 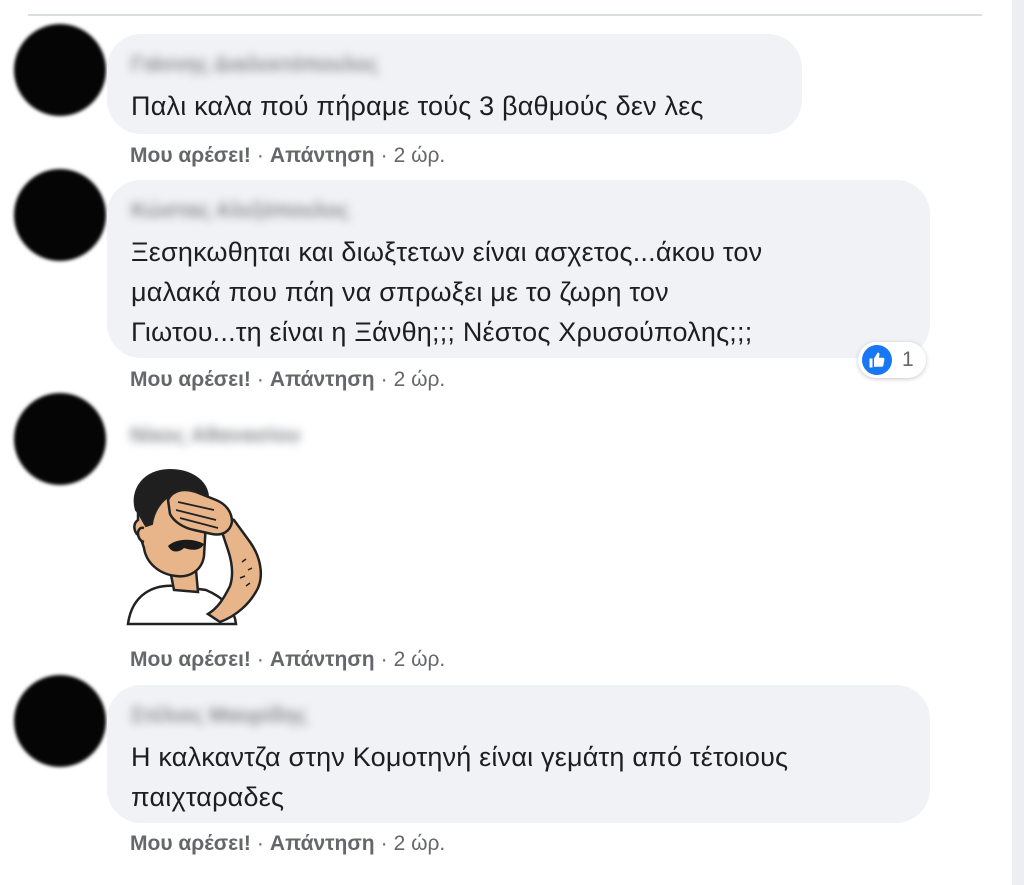 I want to click on reaction-count-value: 1, so click(x=908, y=359).